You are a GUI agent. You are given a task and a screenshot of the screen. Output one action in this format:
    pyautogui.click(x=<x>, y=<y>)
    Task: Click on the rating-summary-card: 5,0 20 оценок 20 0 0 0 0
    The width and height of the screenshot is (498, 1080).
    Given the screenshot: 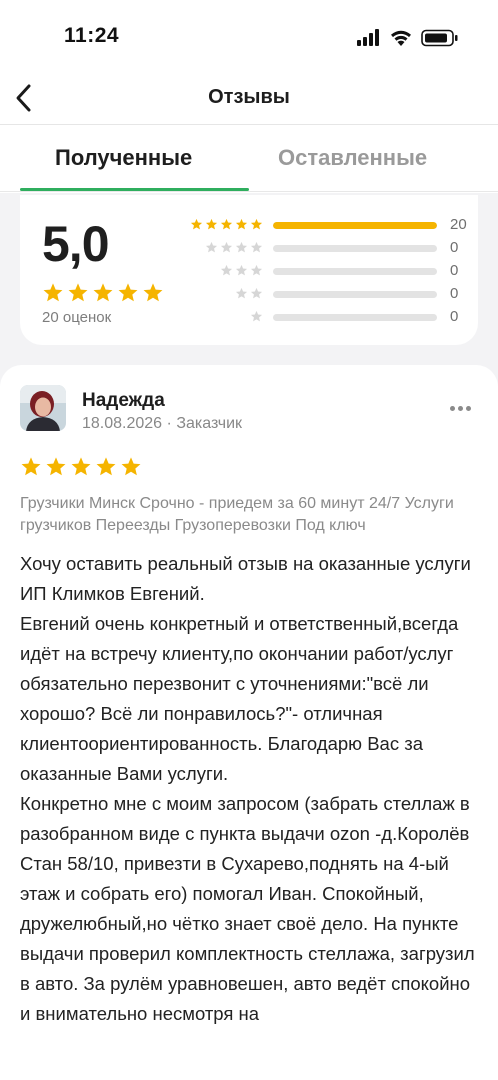 What is the action you would take?
    pyautogui.click(x=249, y=270)
    